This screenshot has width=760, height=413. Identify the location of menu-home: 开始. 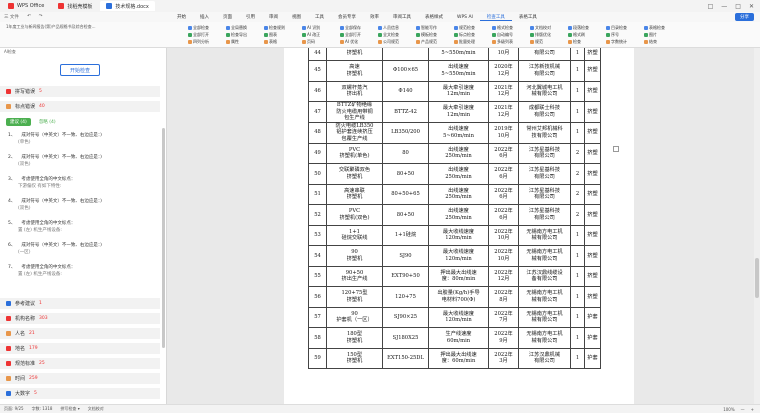
(181, 17).